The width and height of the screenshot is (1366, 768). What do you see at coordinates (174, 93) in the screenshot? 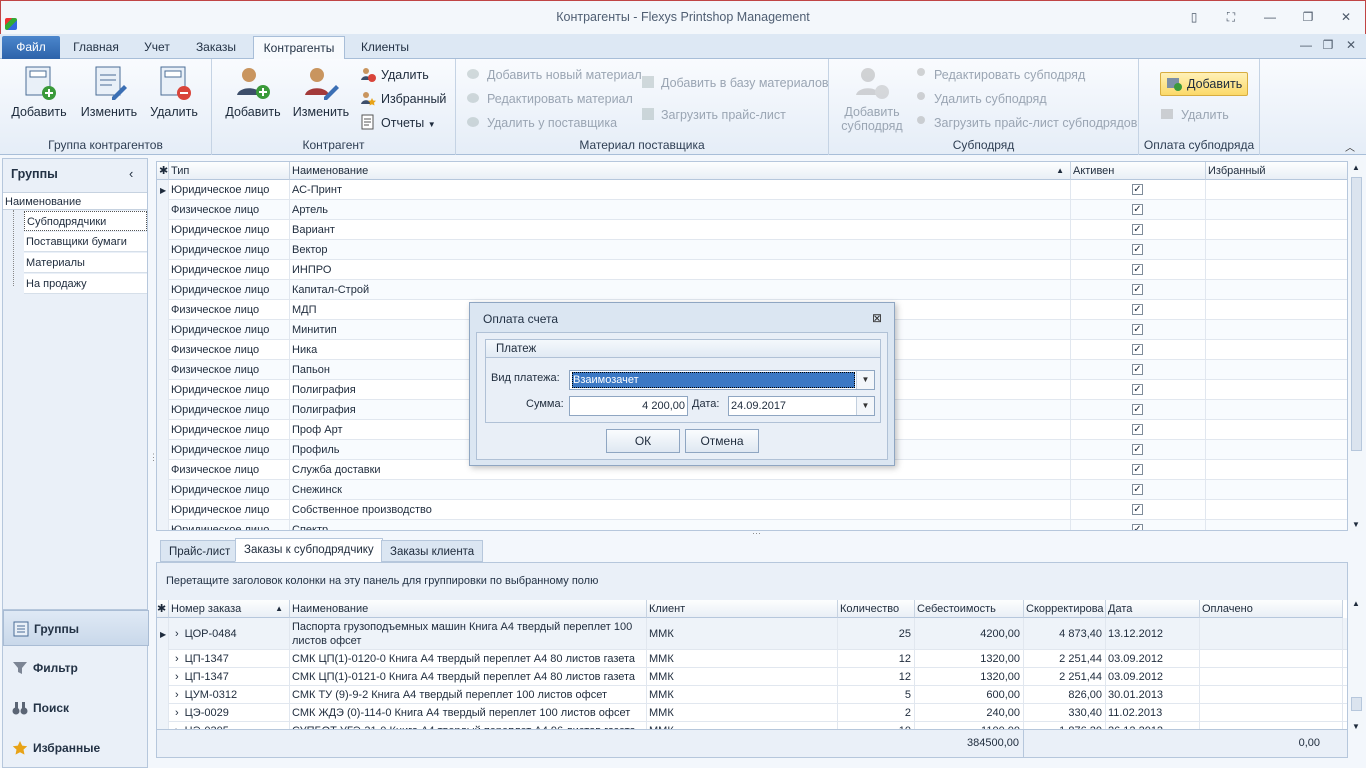
I see `delete-group-button: Удалить` at bounding box center [174, 93].